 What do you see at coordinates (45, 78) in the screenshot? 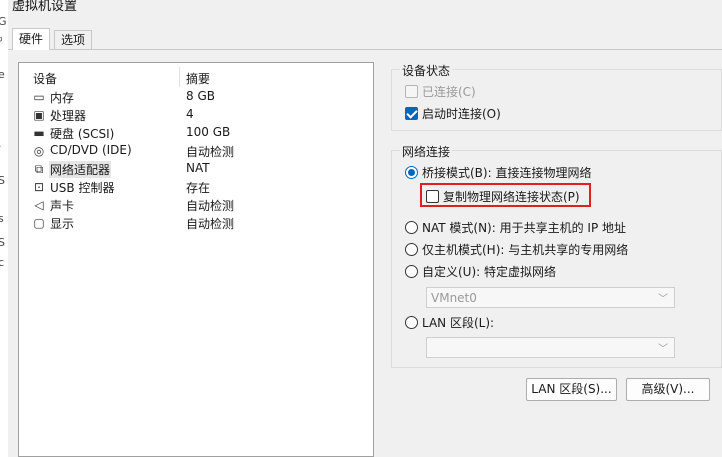
I see `device-column-header: 设备` at bounding box center [45, 78].